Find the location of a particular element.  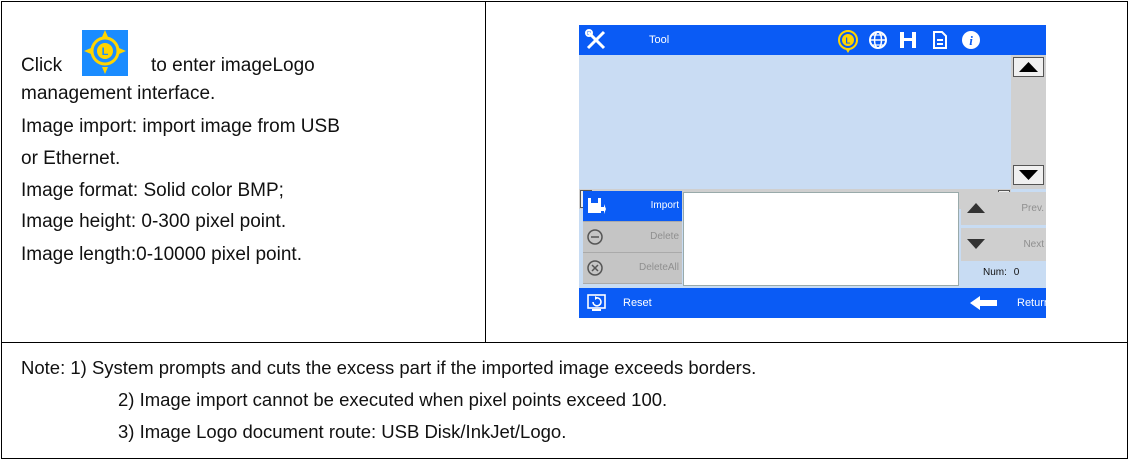

num-value: 0 is located at coordinates (1016, 272).